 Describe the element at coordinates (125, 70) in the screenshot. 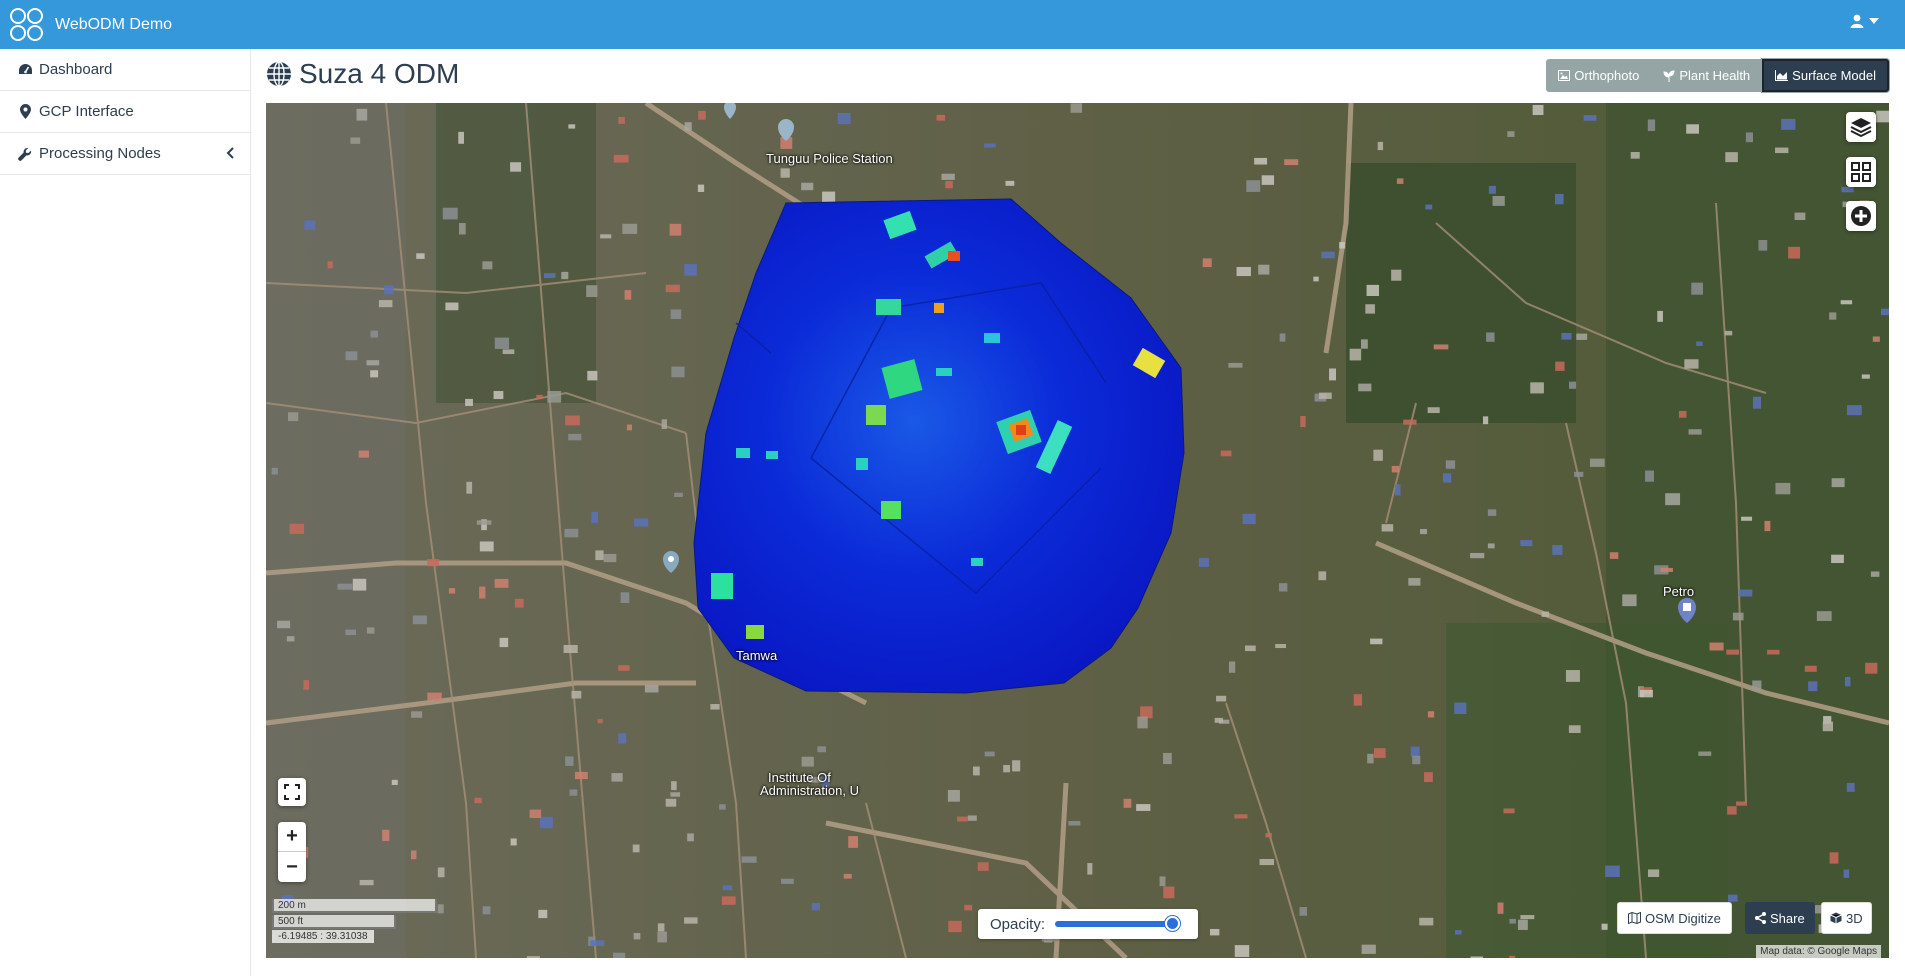

I see `sidebar-item-dashboard: Dashboard` at that location.